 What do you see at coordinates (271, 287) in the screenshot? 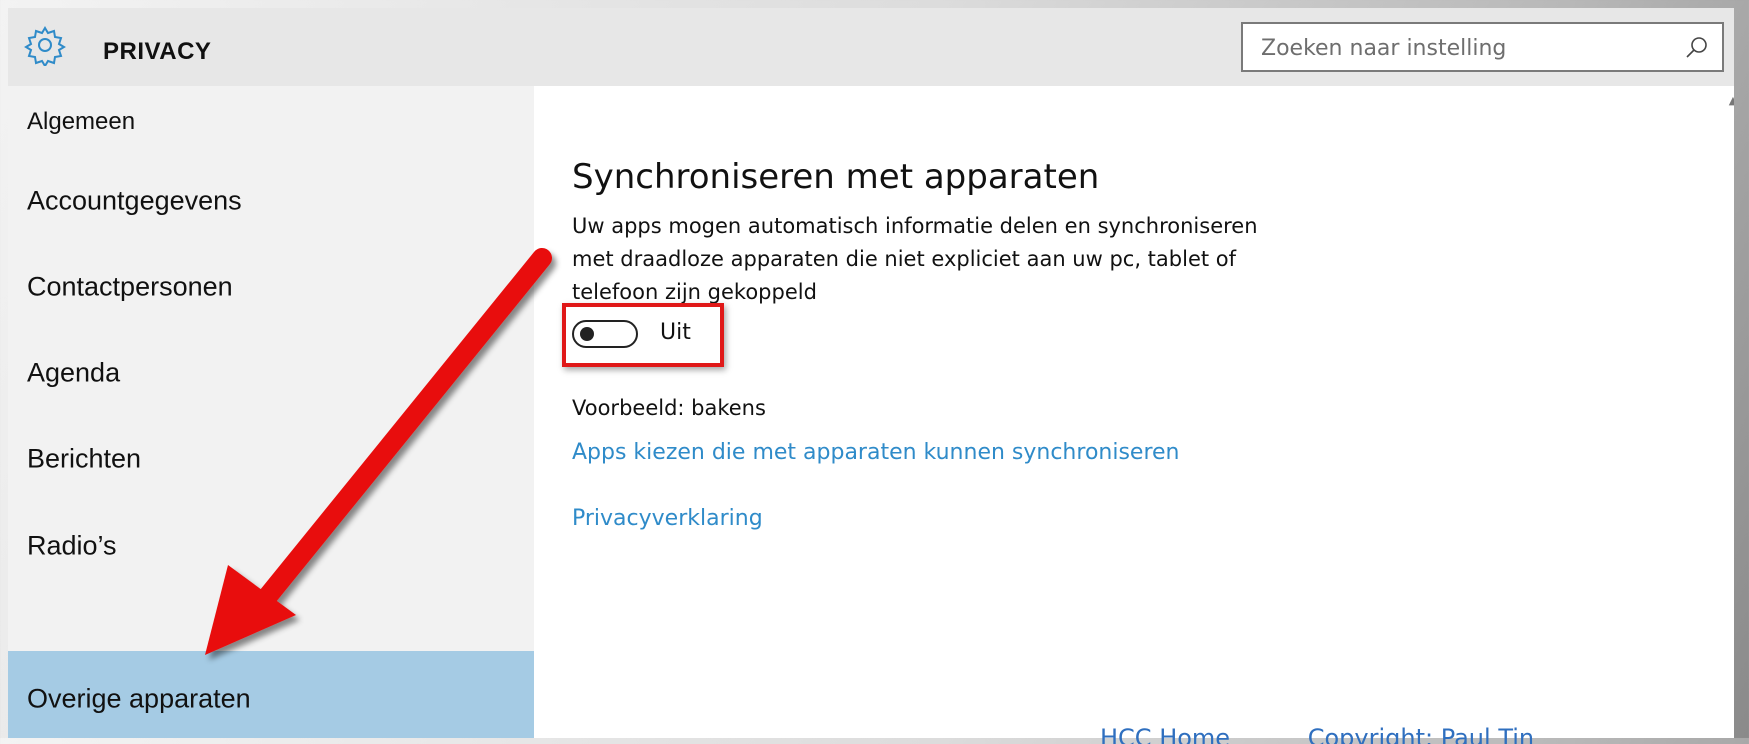
I see `sidebar-item-contactpersonen: Contactpersonen` at bounding box center [271, 287].